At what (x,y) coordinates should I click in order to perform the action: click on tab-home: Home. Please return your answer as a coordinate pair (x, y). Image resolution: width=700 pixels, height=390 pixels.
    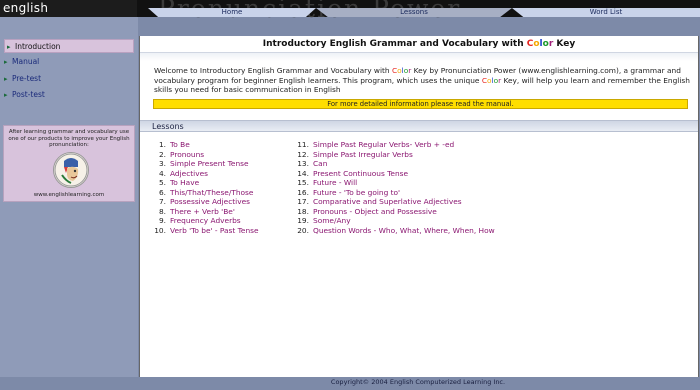
    Looking at the image, I should click on (232, 12).